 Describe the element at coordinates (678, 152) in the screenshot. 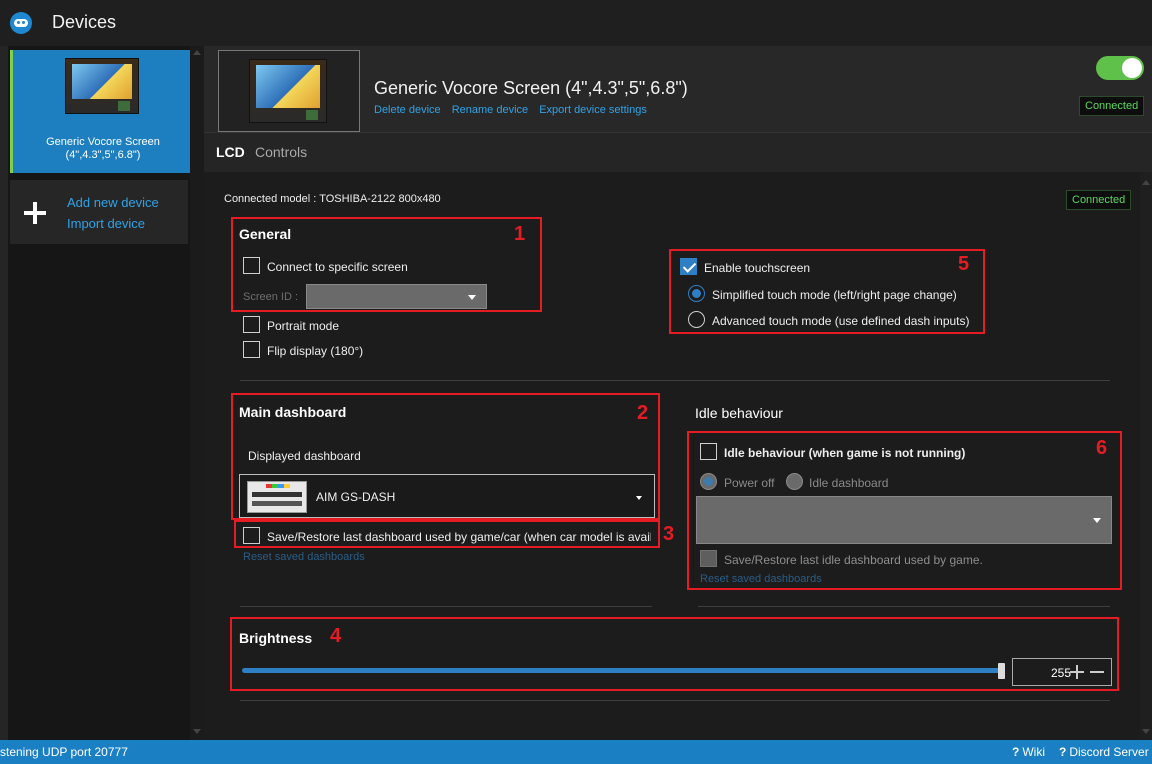

I see `tab-bar` at that location.